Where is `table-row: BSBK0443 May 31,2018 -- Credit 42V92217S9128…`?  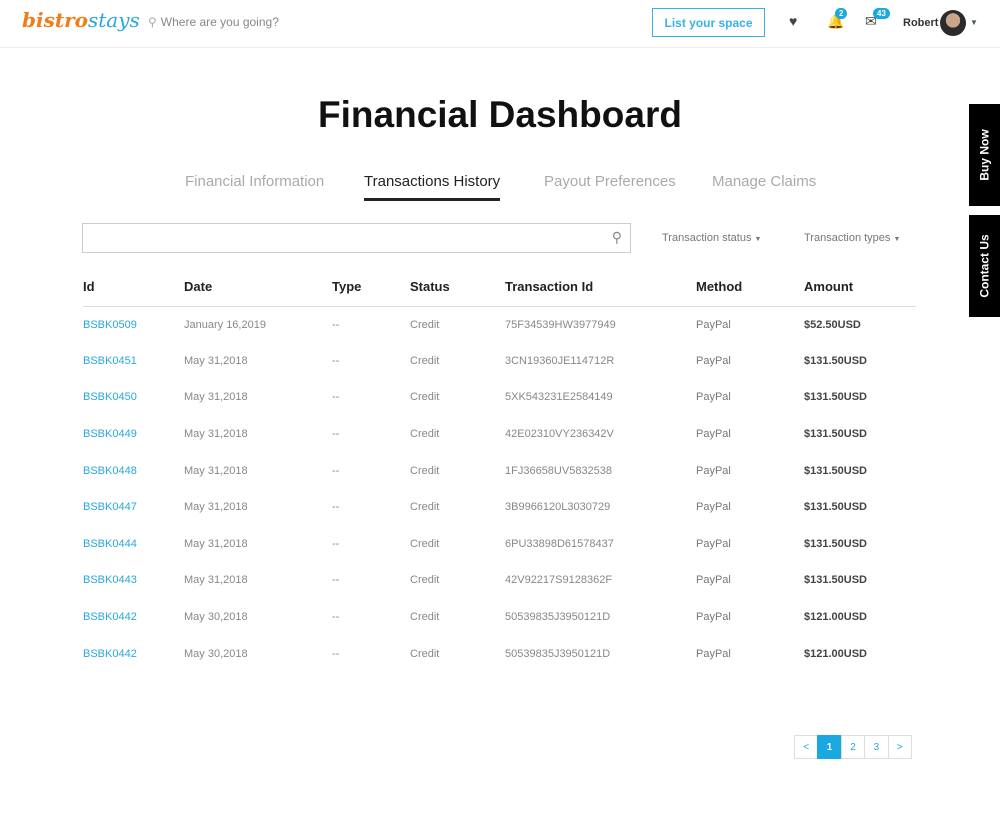
table-row: BSBK0443 May 31,2018 -- Credit 42V92217S9128… is located at coordinates (499, 580).